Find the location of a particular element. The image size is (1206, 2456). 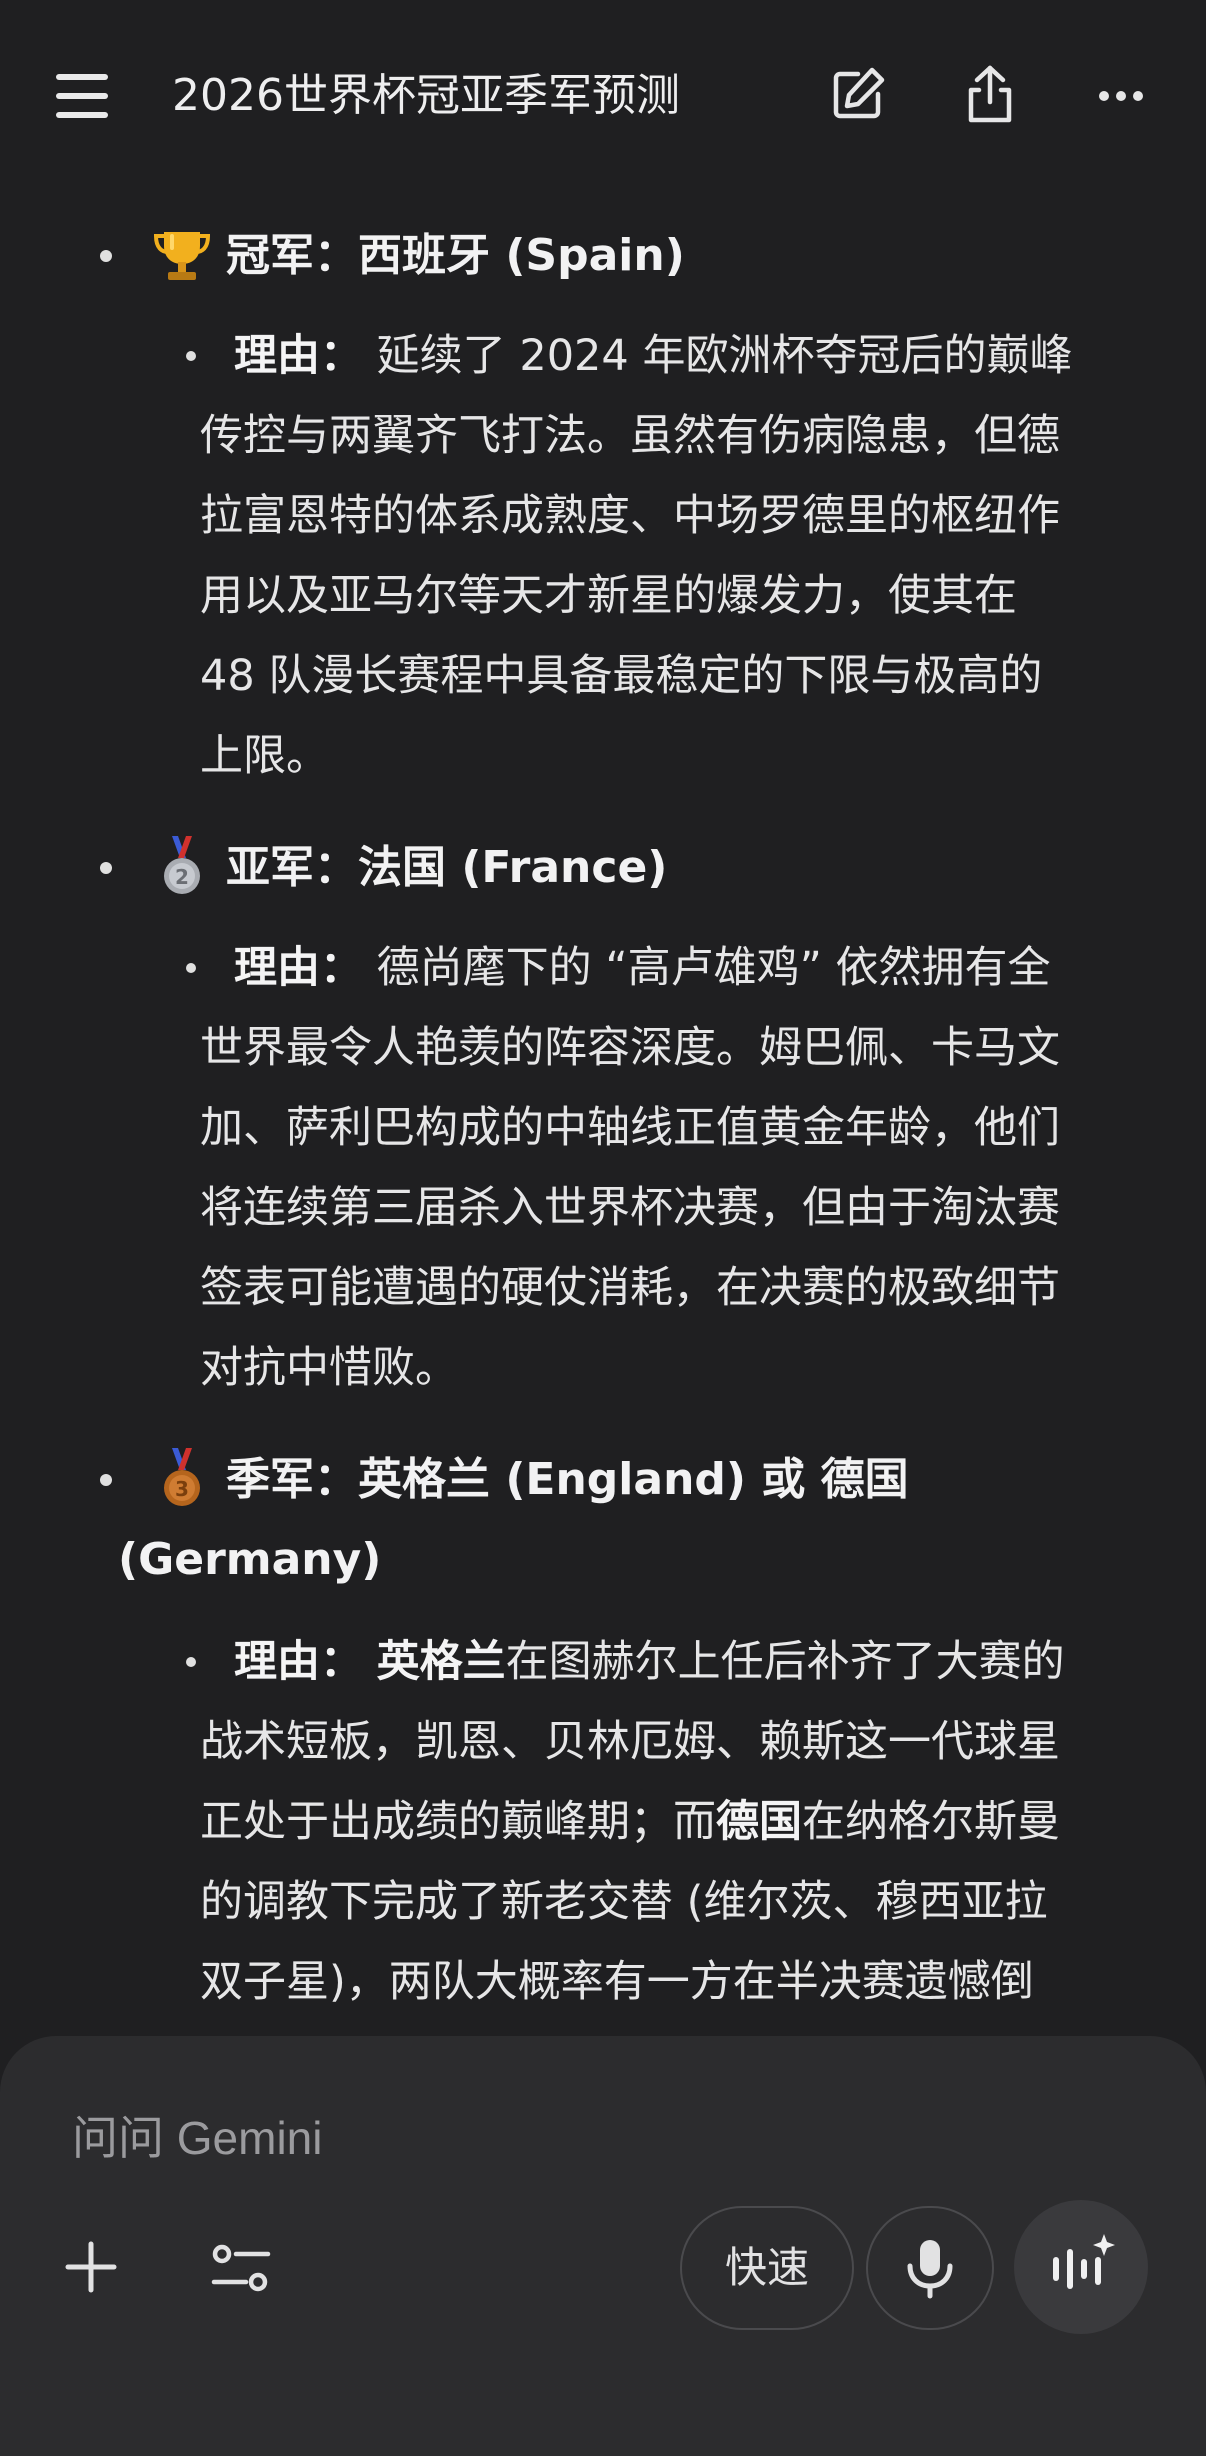

reason-line: 签表可能遭遇的硬仗消耗，在决赛的极致细节 is located at coordinates (630, 1288).